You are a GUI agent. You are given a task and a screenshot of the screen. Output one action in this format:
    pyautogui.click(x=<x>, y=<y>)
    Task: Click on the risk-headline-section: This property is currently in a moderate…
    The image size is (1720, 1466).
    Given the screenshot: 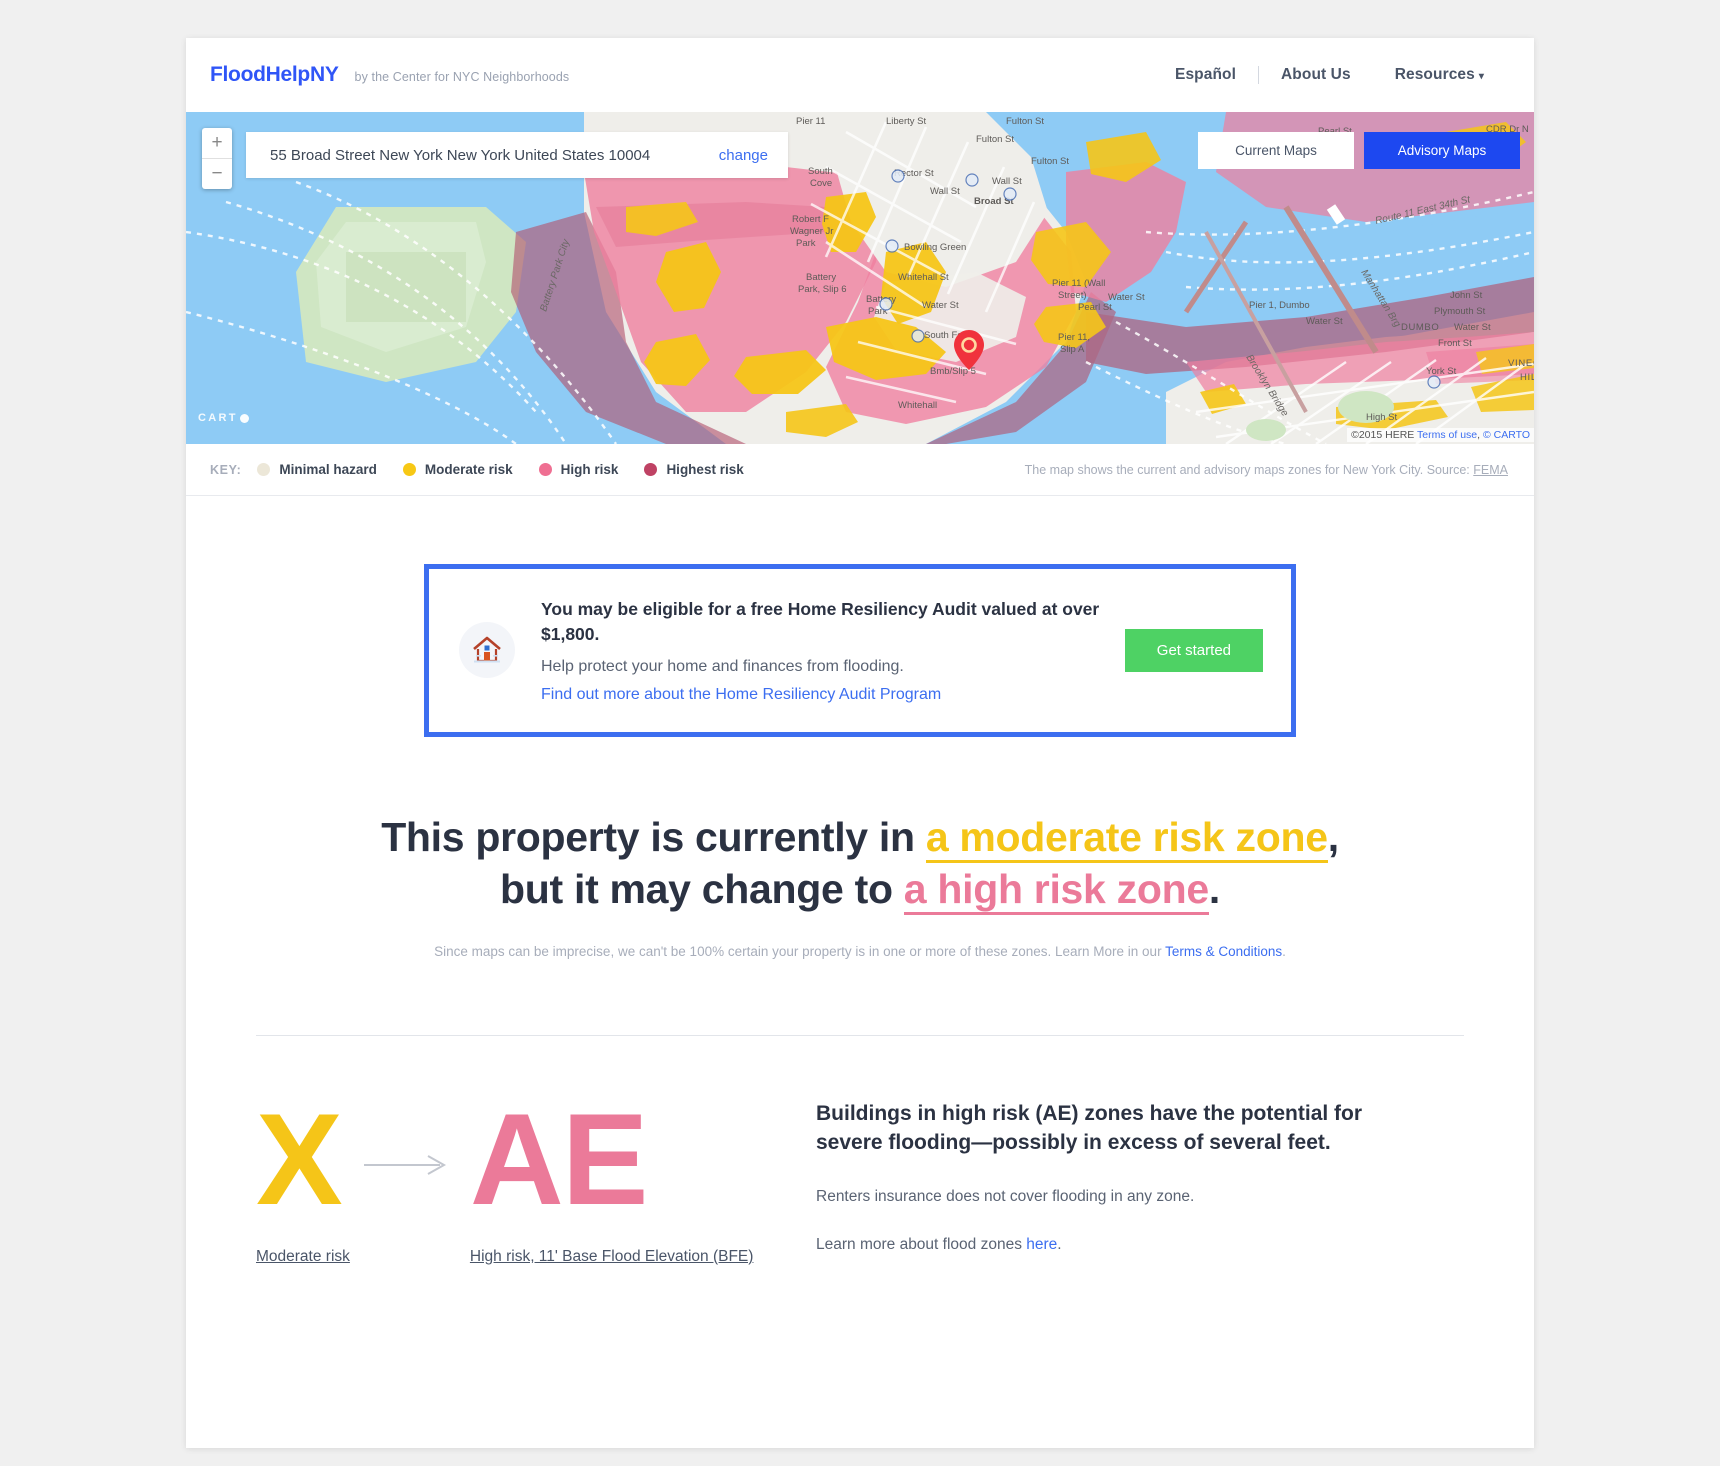 What is the action you would take?
    pyautogui.click(x=860, y=848)
    